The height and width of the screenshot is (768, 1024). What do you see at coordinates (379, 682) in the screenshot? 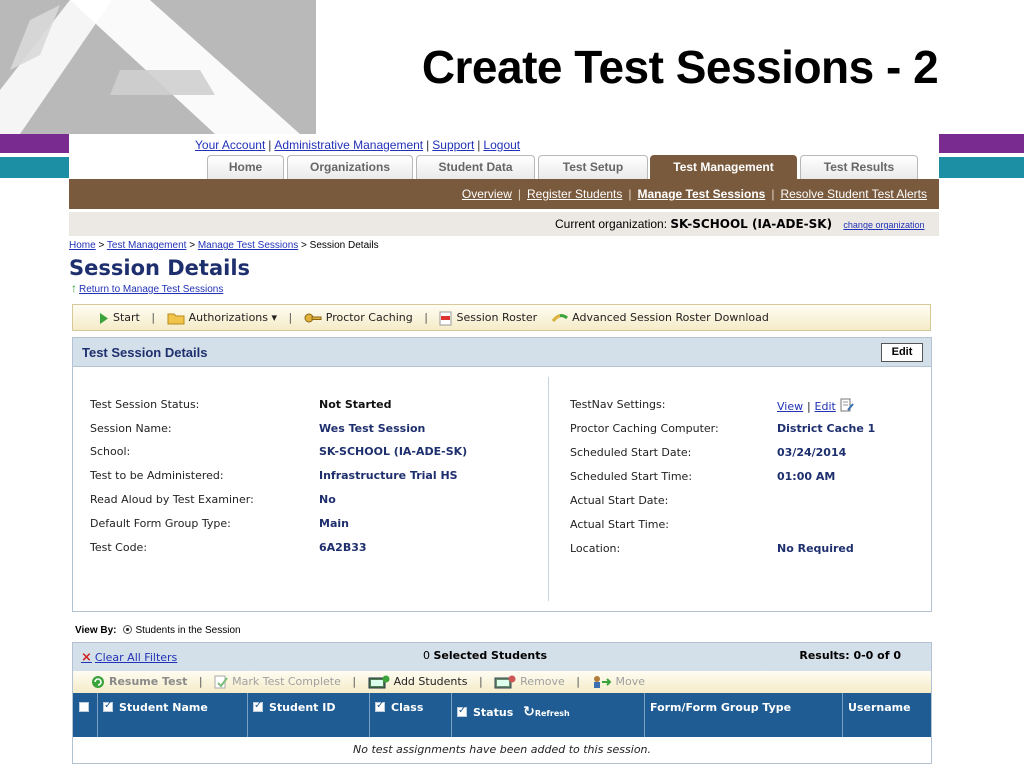
I see `add-students-icon` at bounding box center [379, 682].